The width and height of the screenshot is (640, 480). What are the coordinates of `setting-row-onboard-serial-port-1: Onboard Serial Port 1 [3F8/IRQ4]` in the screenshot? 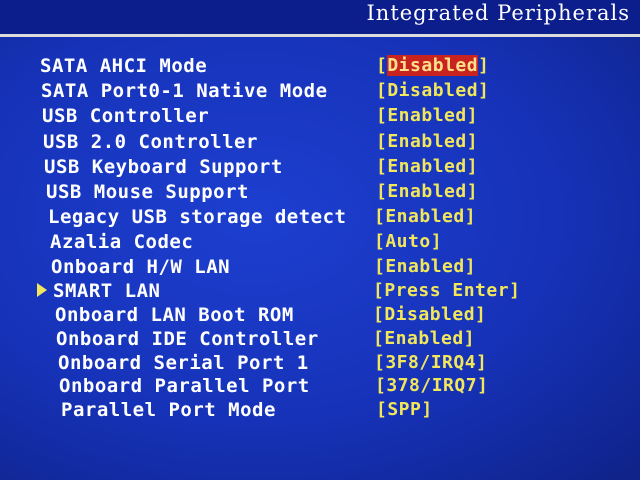 It's located at (318, 363).